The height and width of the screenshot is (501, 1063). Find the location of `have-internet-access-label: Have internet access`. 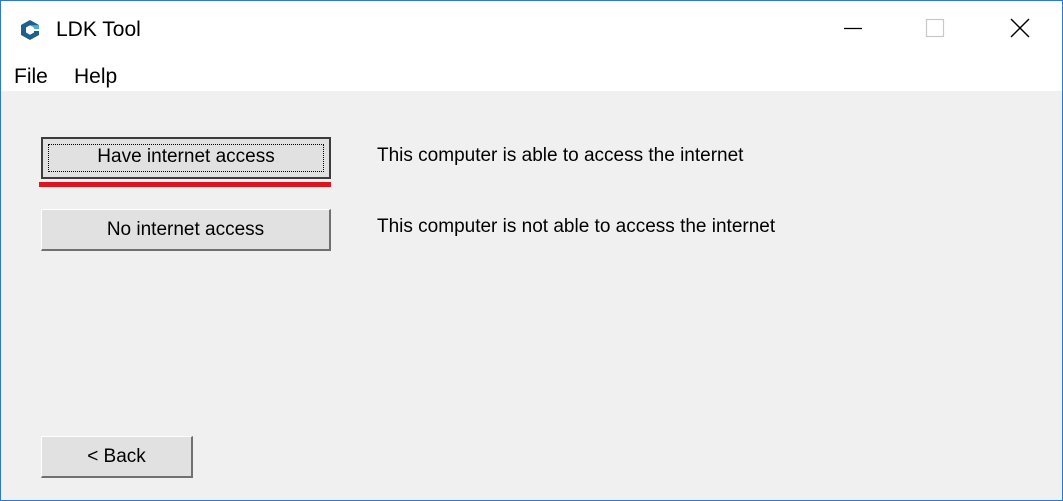

have-internet-access-label: Have internet access is located at coordinates (186, 156).